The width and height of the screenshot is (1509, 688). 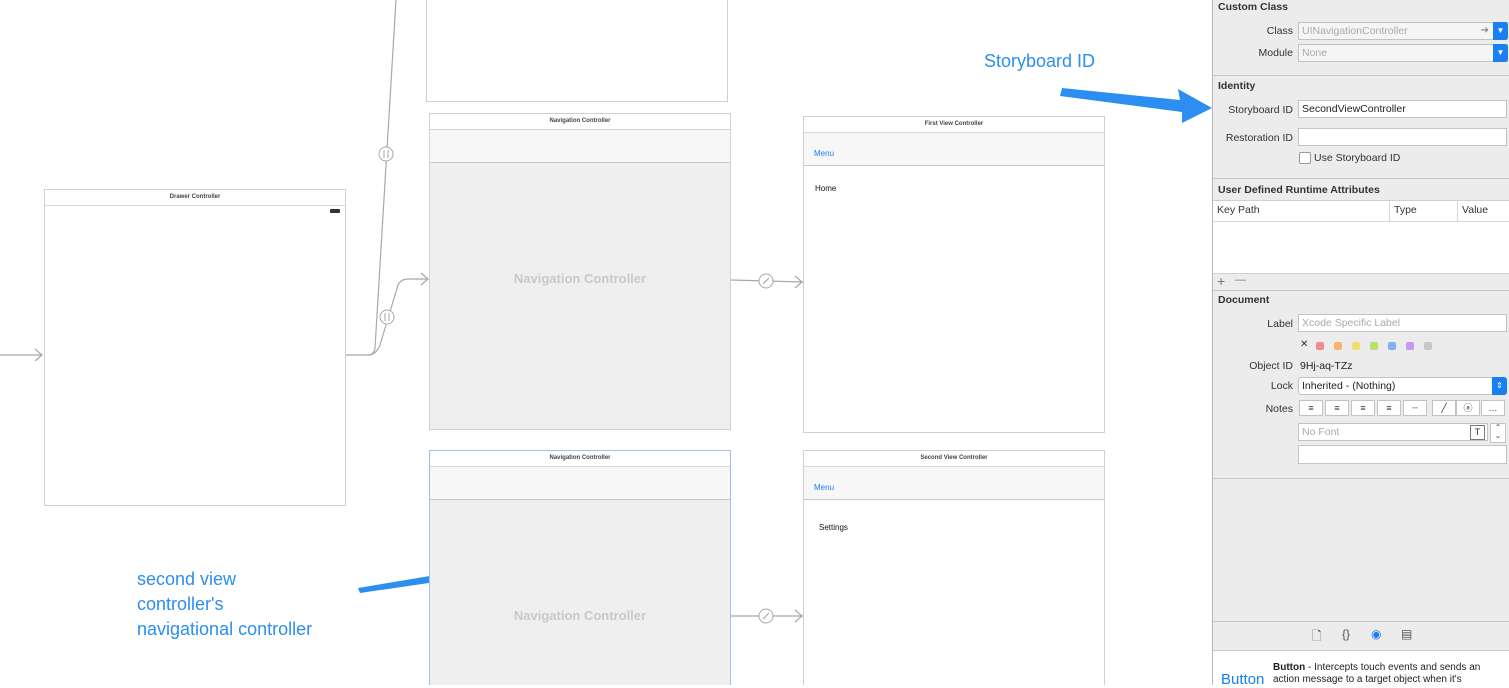 What do you see at coordinates (1468, 408) in the screenshot?
I see `background-color-icon: ⓐ` at bounding box center [1468, 408].